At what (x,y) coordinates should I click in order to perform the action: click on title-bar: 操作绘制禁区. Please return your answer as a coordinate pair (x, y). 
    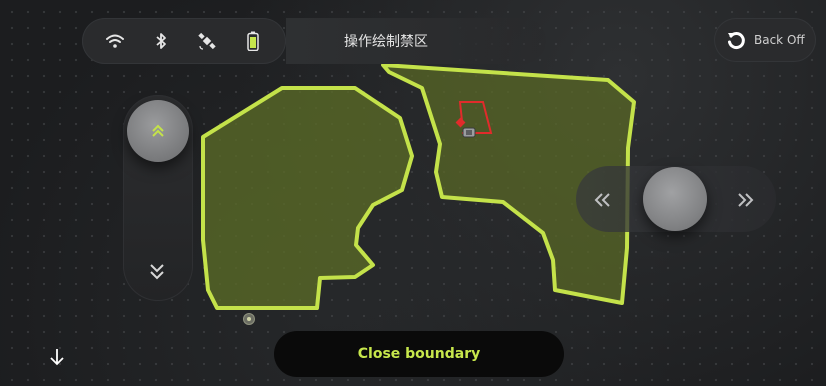
    Looking at the image, I should click on (416, 41).